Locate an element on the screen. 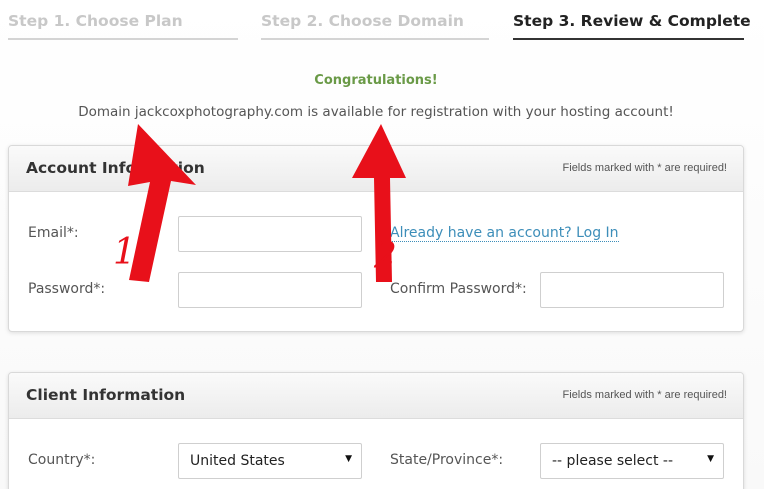  email-input is located at coordinates (270, 234).